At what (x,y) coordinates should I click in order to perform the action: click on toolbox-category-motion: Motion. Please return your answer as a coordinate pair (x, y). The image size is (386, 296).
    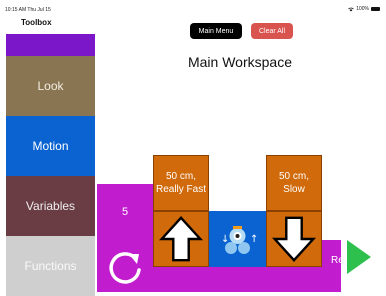
    Looking at the image, I should click on (50, 146).